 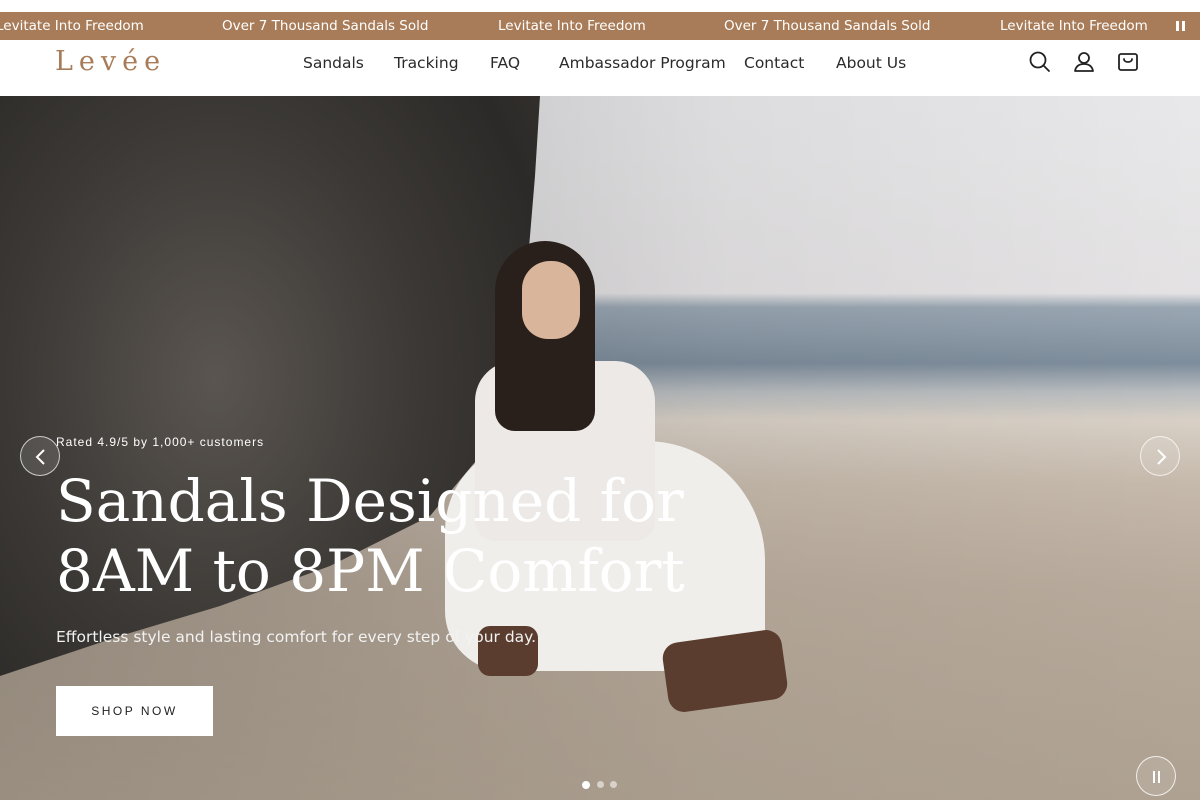 I want to click on nav-item-sandals: Sandals, so click(x=333, y=63).